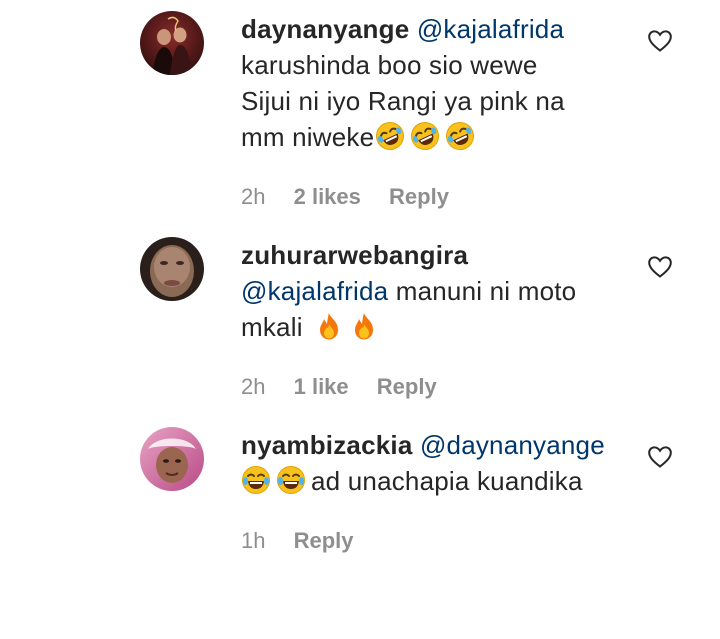 Image resolution: width=720 pixels, height=639 pixels. Describe the element at coordinates (403, 101) in the screenshot. I see `comment-text-line: Sijui ni iyo Rangi ya pink na` at that location.